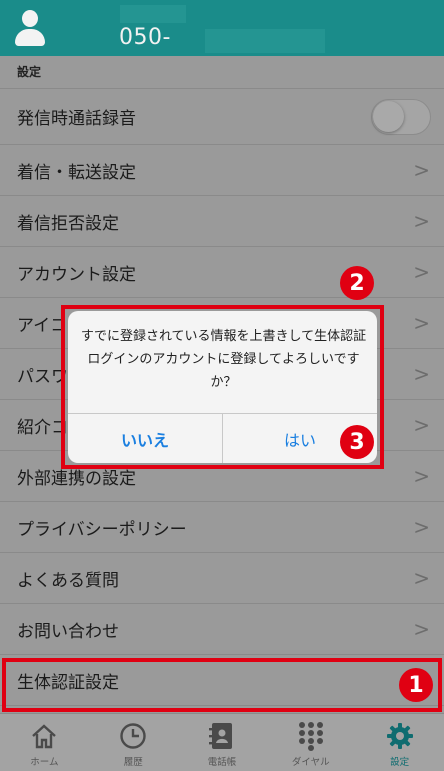 Image resolution: width=444 pixels, height=771 pixels. What do you see at coordinates (265, 41) in the screenshot?
I see `blurred-number` at bounding box center [265, 41].